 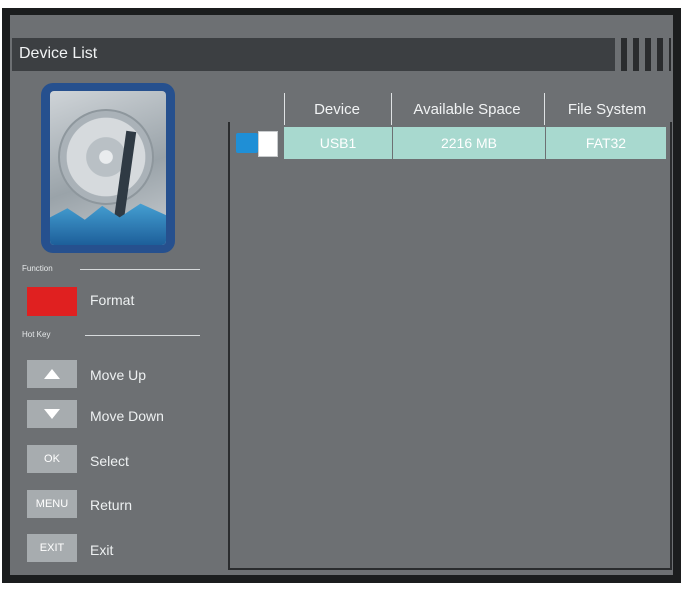 I want to click on down-arrow-icon, so click(x=52, y=414).